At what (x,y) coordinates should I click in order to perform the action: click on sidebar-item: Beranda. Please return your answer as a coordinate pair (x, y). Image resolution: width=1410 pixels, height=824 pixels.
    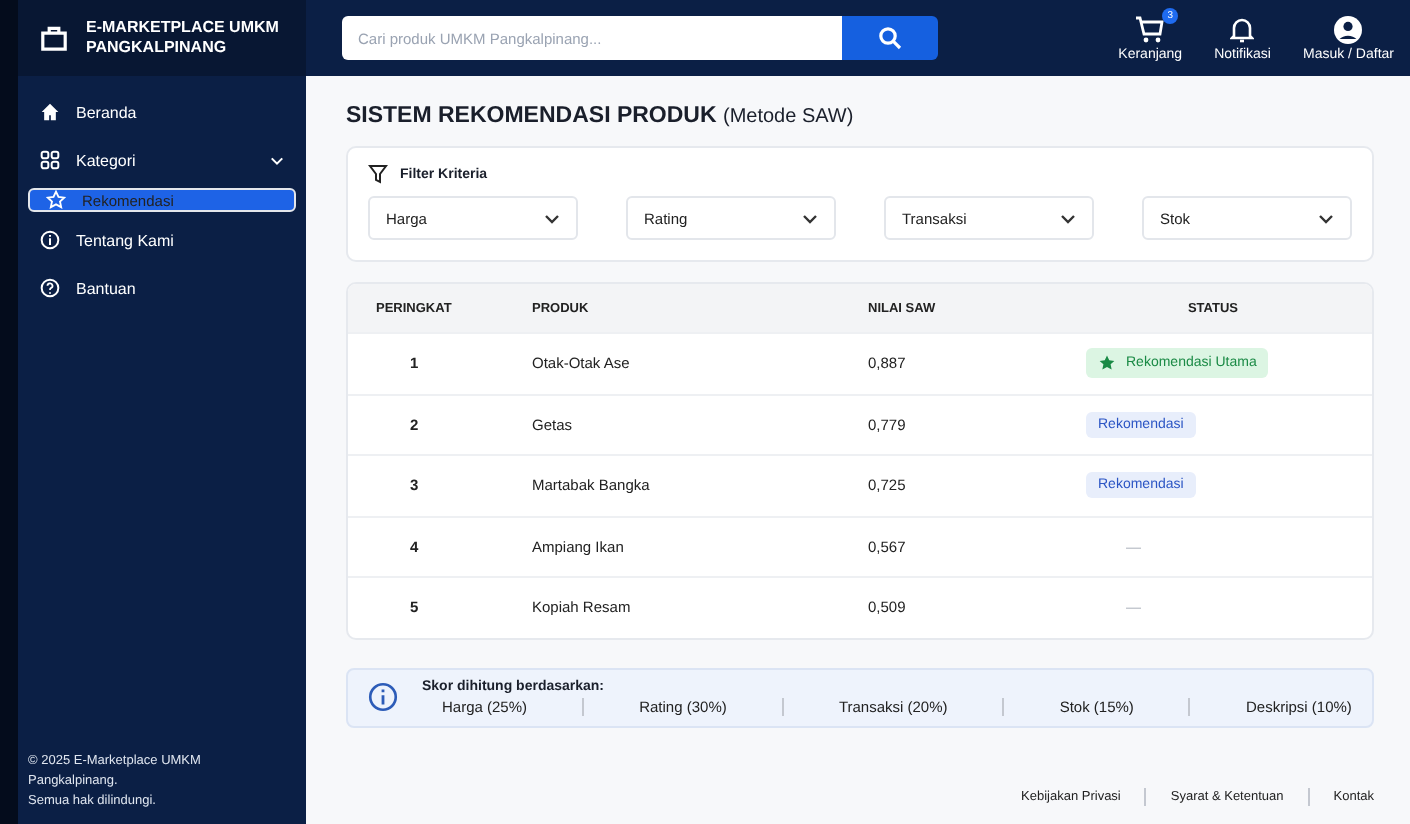
    Looking at the image, I should click on (162, 112).